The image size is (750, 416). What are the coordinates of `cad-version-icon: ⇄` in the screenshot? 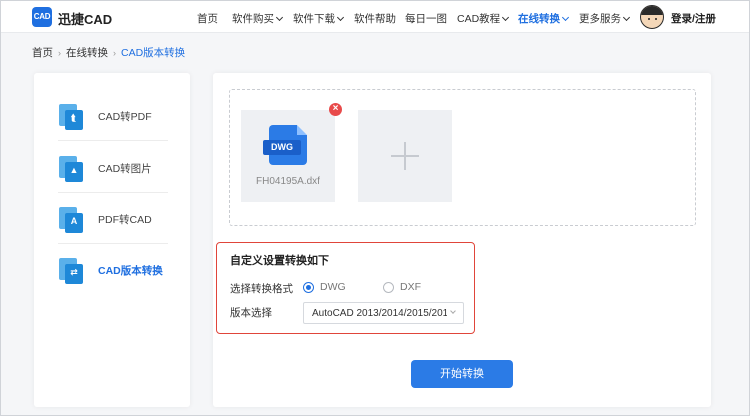 It's located at (71, 271).